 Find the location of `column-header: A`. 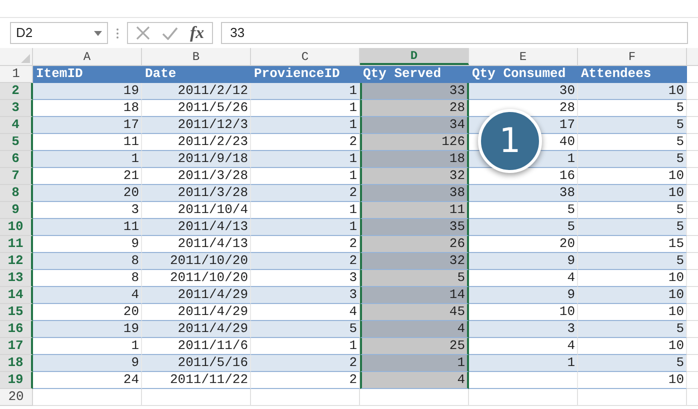

column-header: A is located at coordinates (87, 56).